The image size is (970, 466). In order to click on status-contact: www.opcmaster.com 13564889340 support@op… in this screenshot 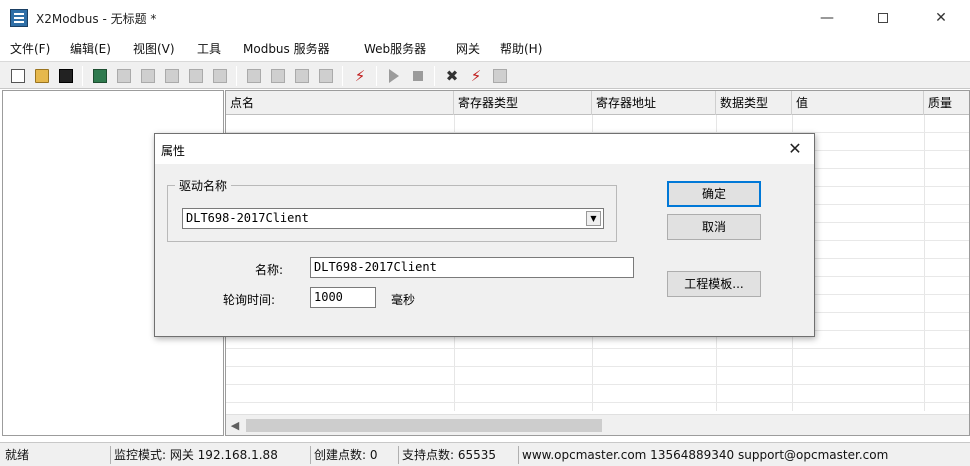, I will do `click(743, 455)`.